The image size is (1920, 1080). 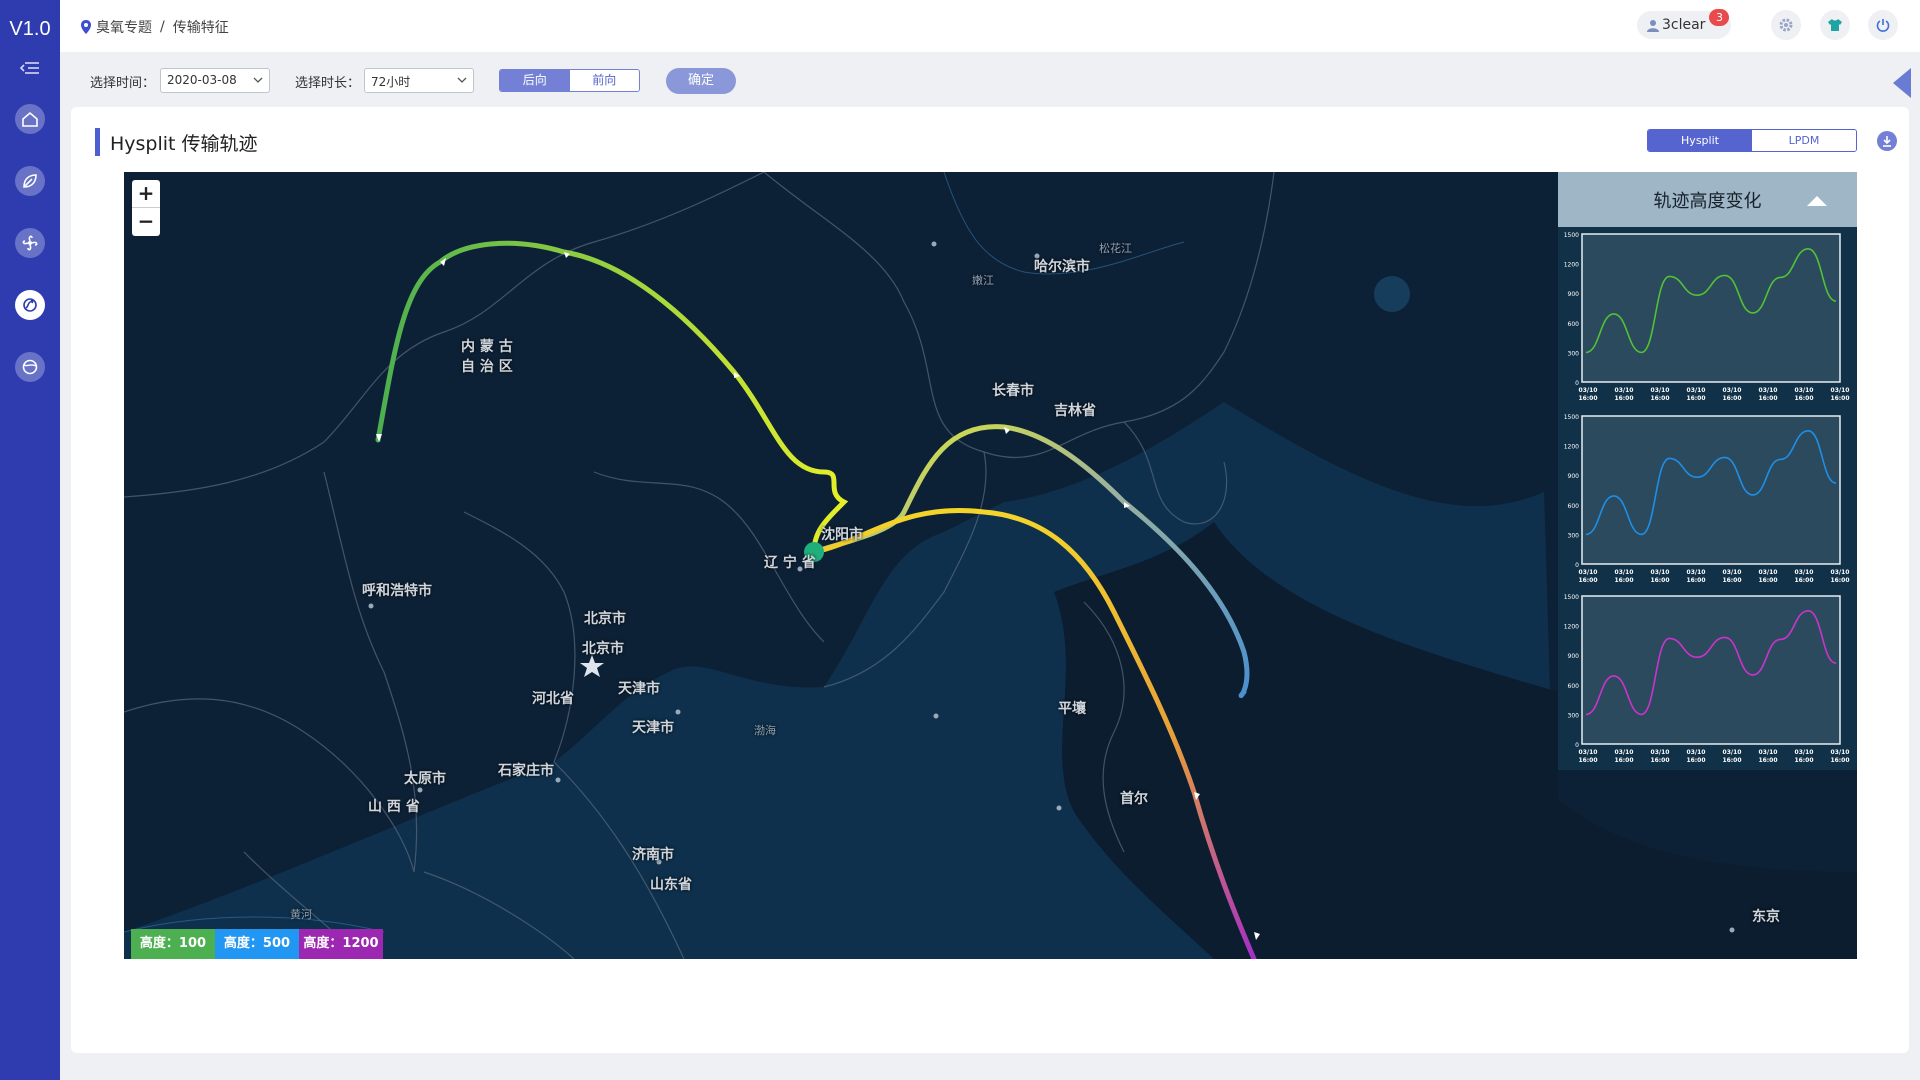 I want to click on theme-shirt-icon, so click(x=1835, y=25).